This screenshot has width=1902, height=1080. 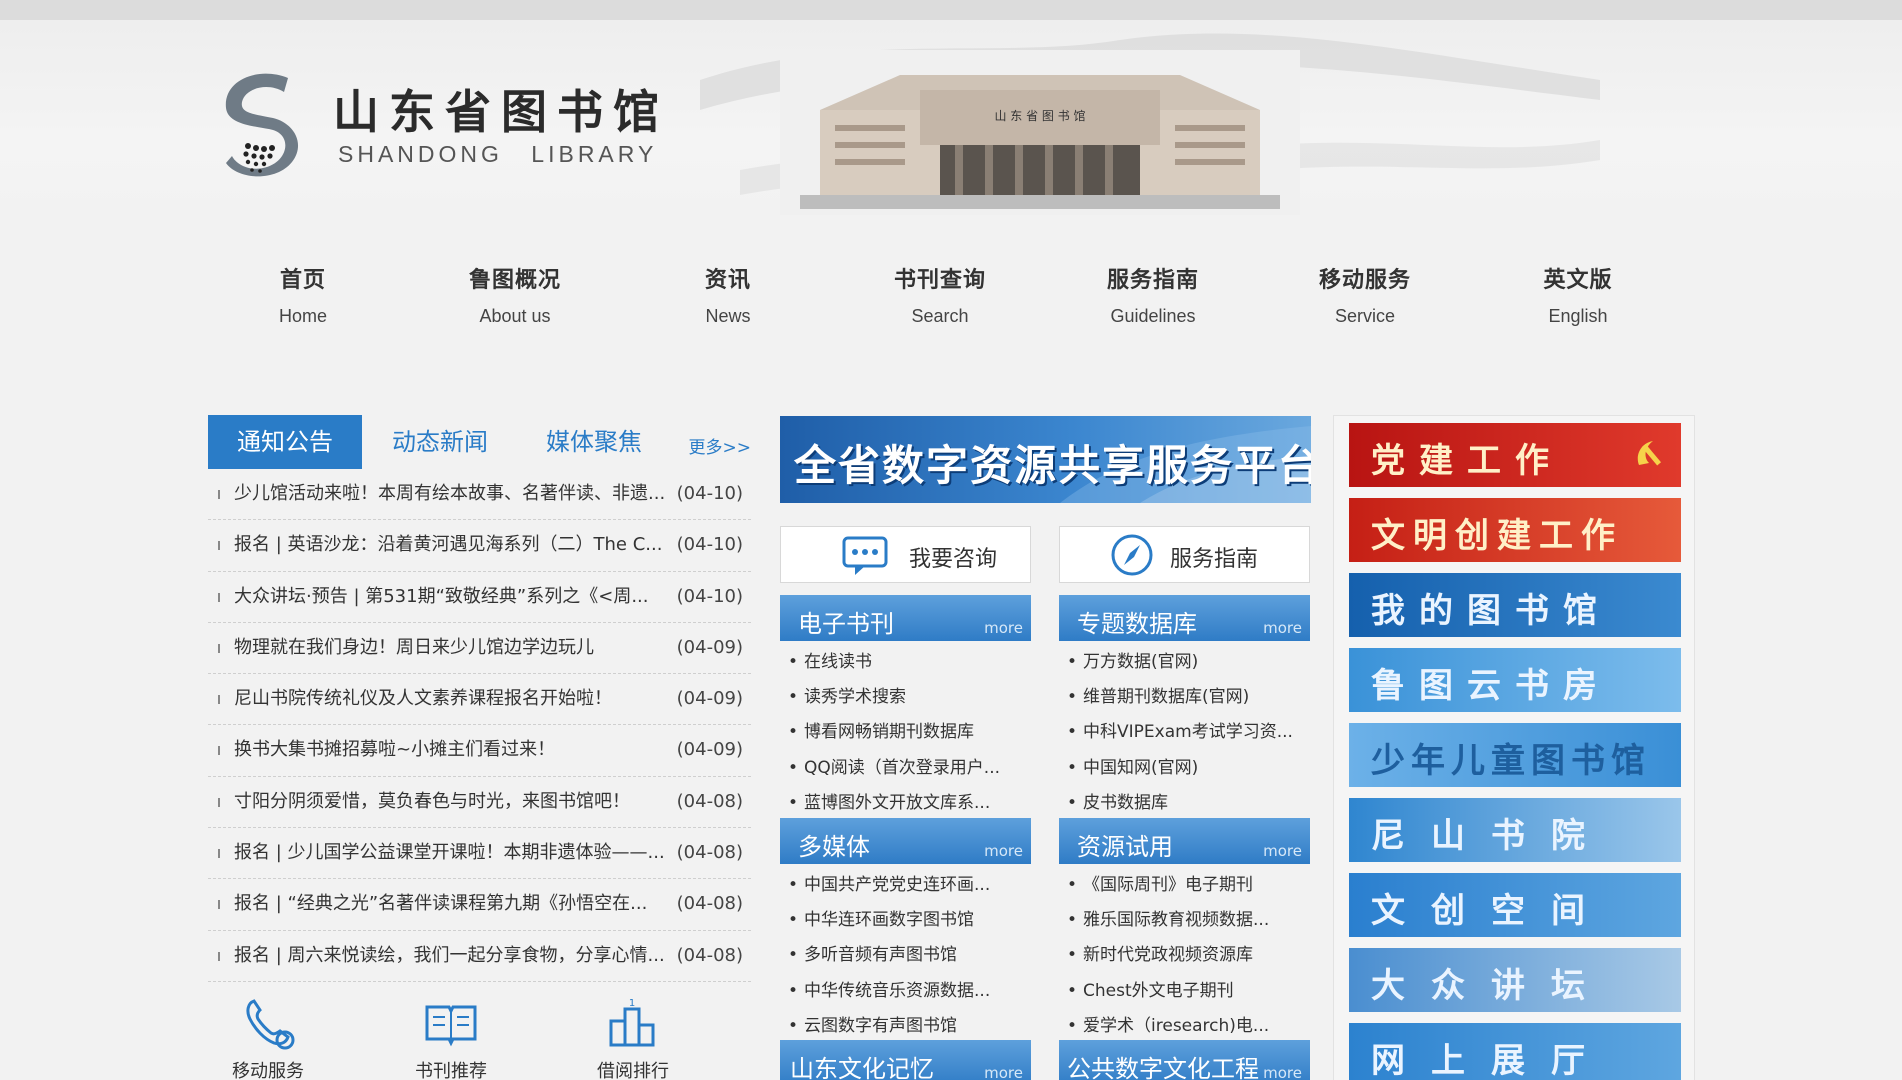 What do you see at coordinates (1515, 755) in the screenshot?
I see `link-children-library: 少年儿童图书馆` at bounding box center [1515, 755].